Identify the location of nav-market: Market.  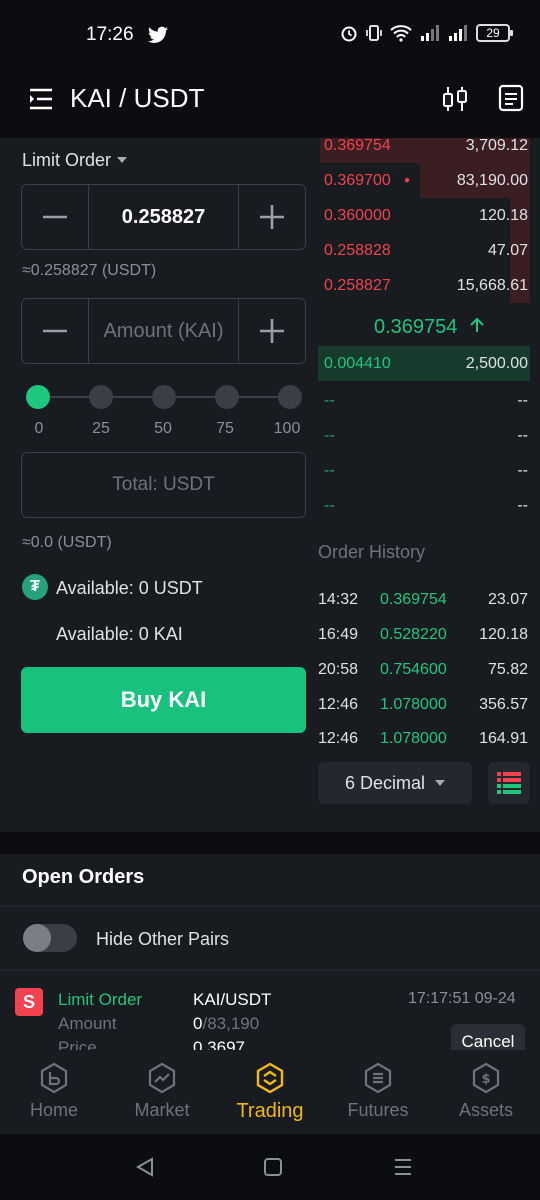
(162, 1092).